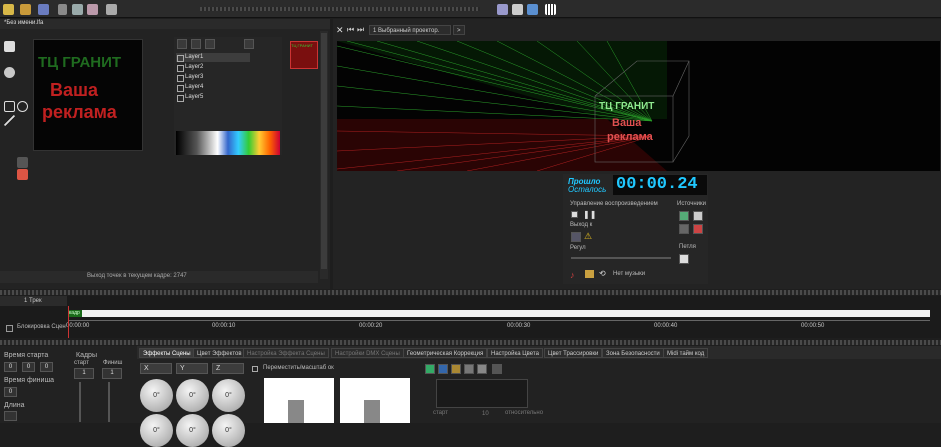  What do you see at coordinates (621, 258) in the screenshot?
I see `speed-slider` at bounding box center [621, 258].